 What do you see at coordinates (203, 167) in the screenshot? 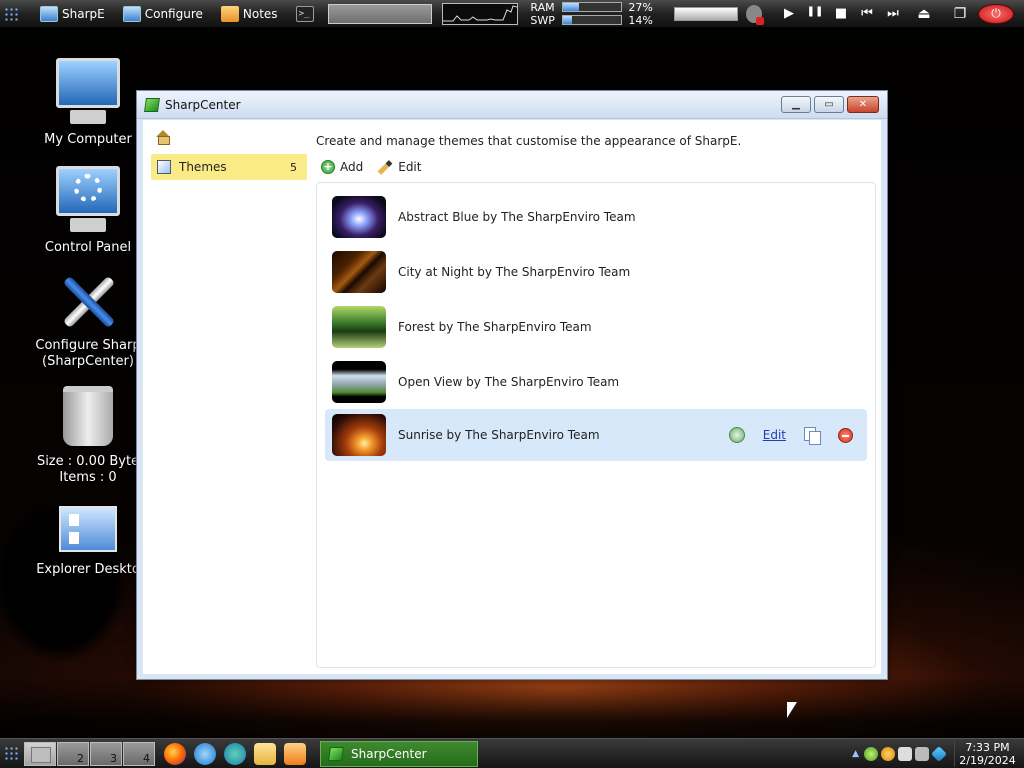
I see `sidebar-item-label: Themes` at bounding box center [203, 167].